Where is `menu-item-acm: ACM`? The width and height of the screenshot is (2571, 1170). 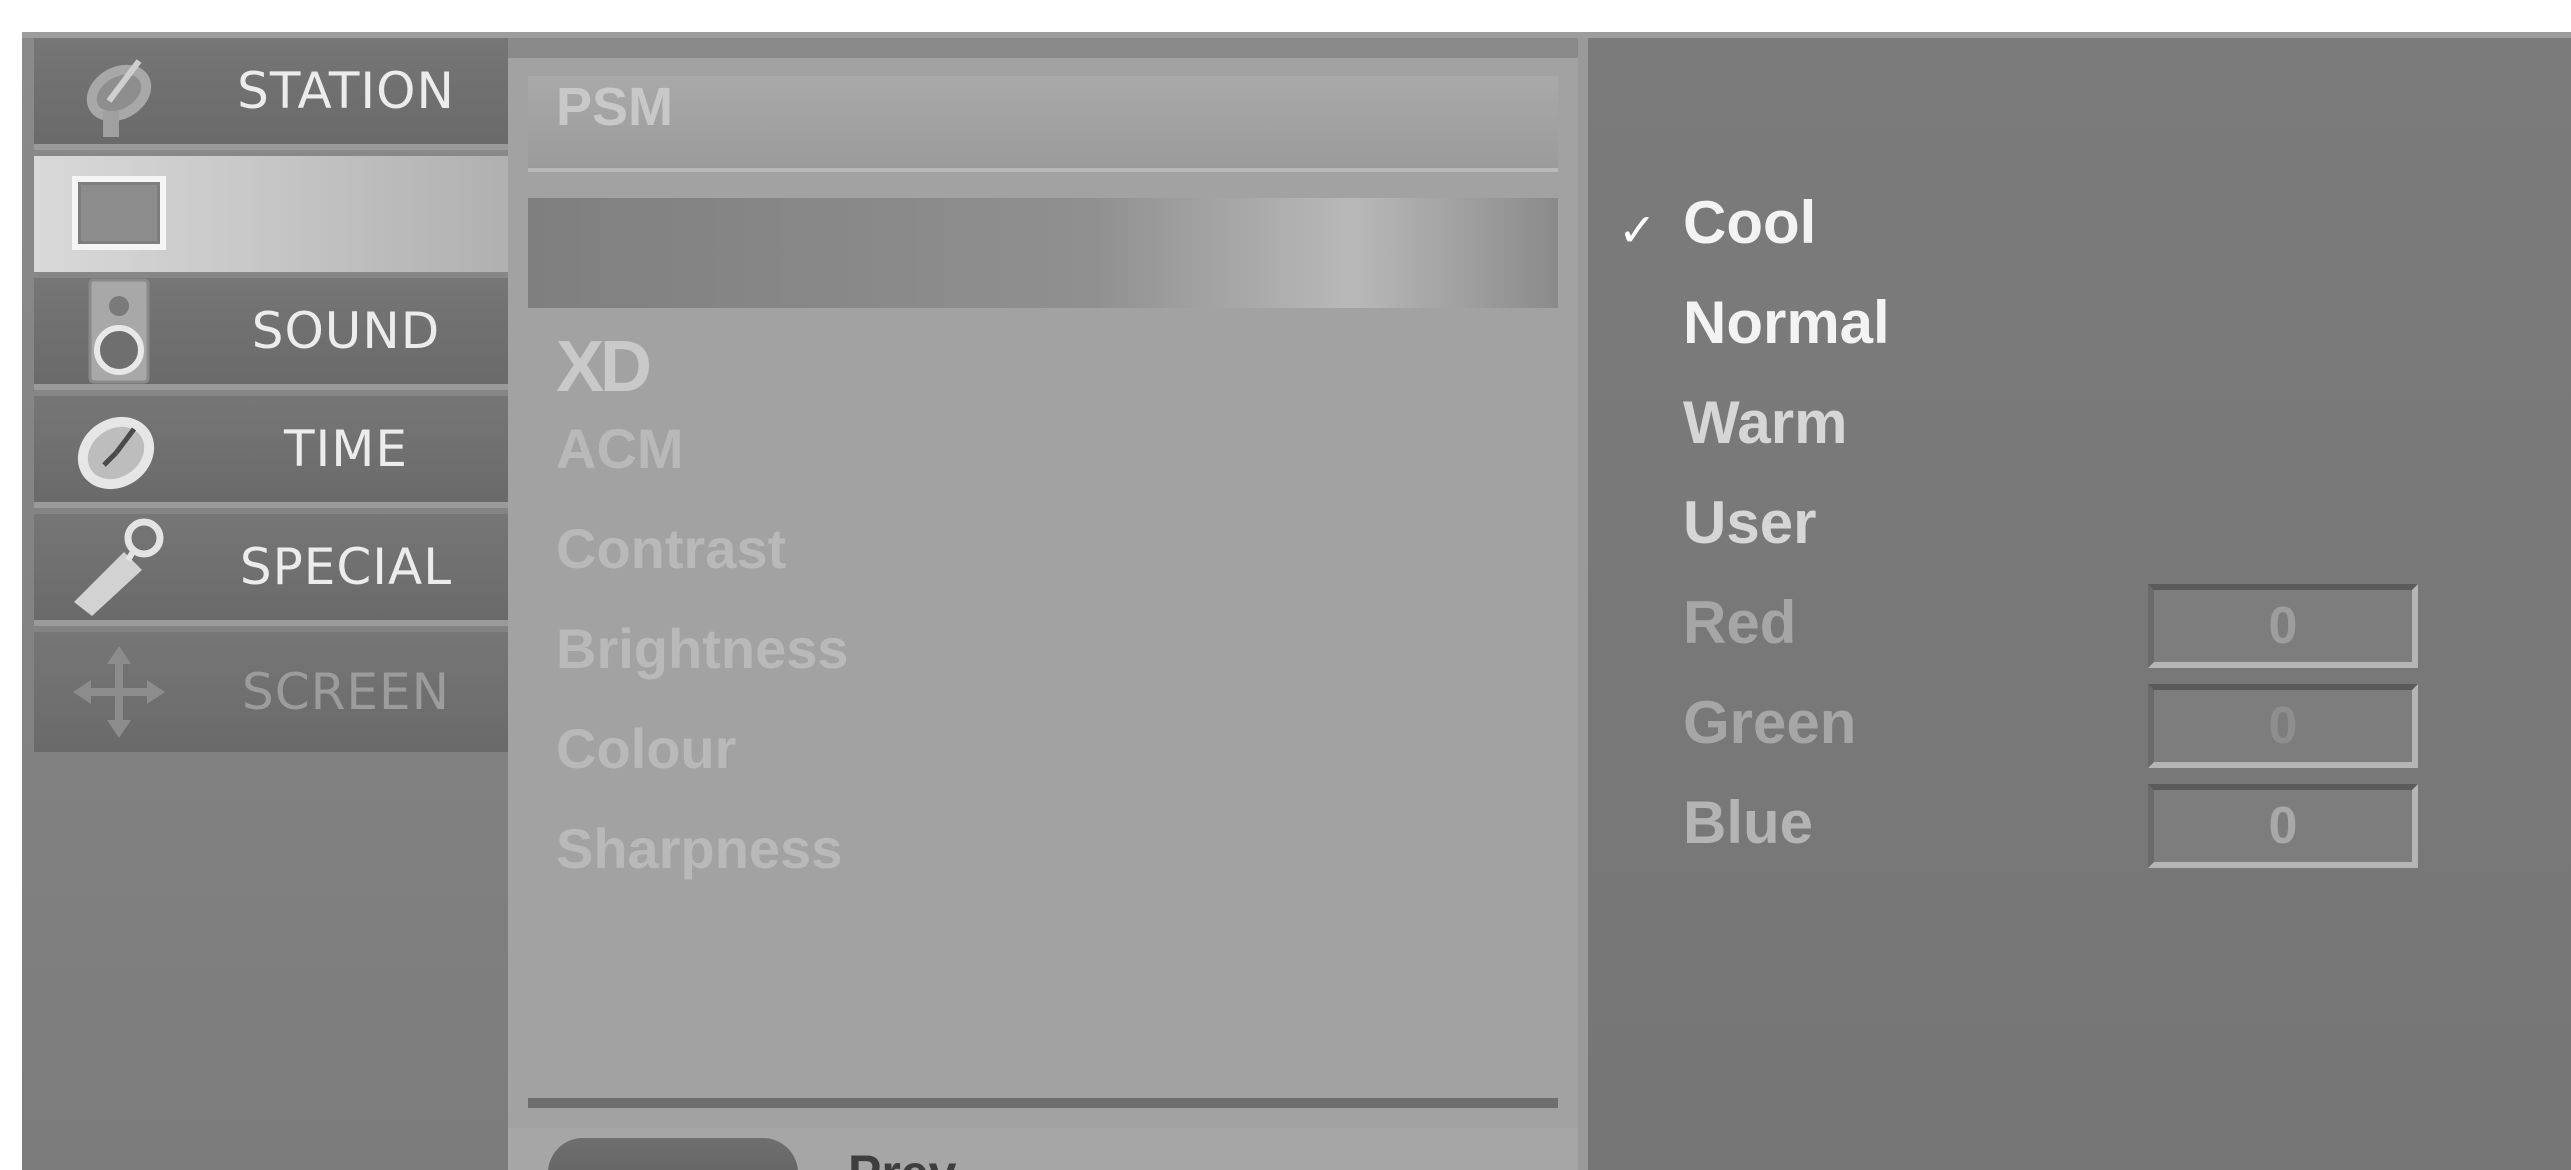 menu-item-acm: ACM is located at coordinates (620, 448).